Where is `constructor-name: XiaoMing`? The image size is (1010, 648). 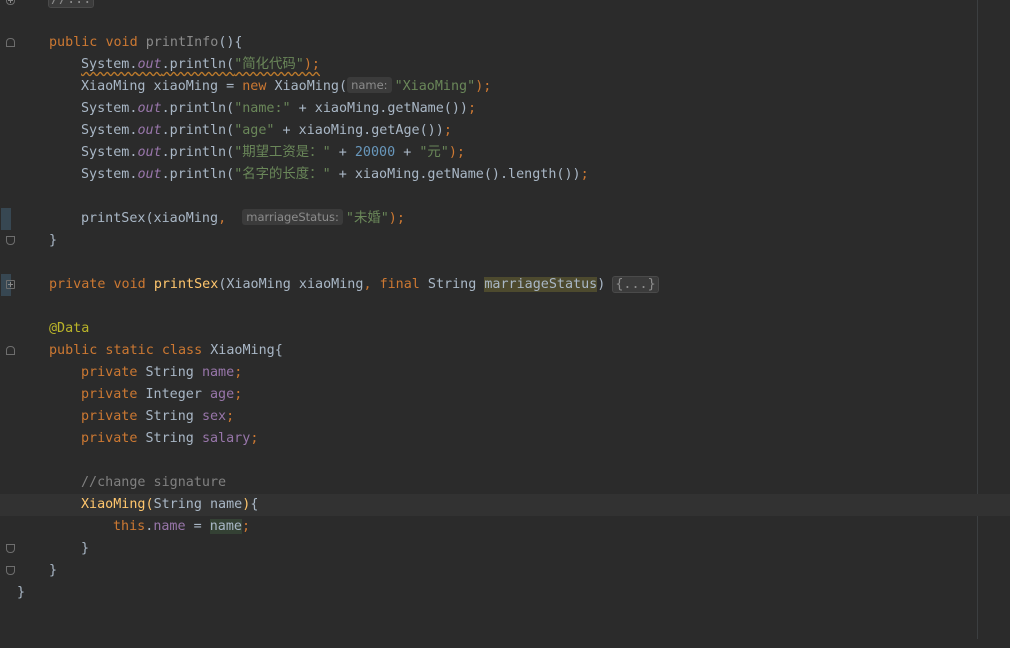 constructor-name: XiaoMing is located at coordinates (113, 504).